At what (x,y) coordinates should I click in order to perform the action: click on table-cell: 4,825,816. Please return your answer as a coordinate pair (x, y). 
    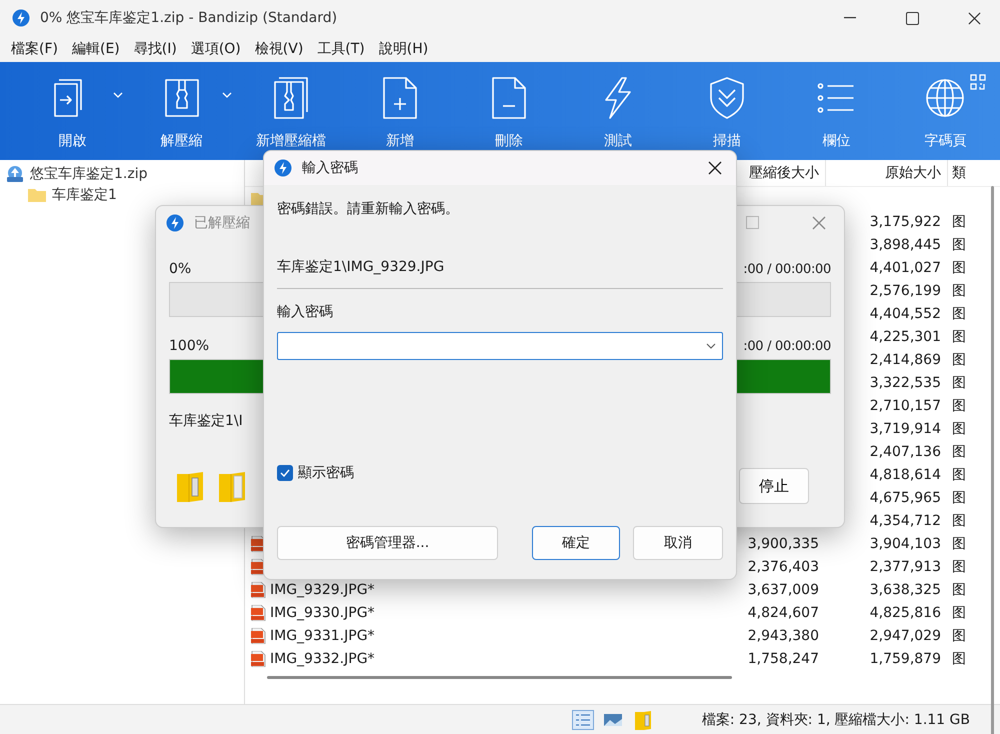
    Looking at the image, I should click on (905, 612).